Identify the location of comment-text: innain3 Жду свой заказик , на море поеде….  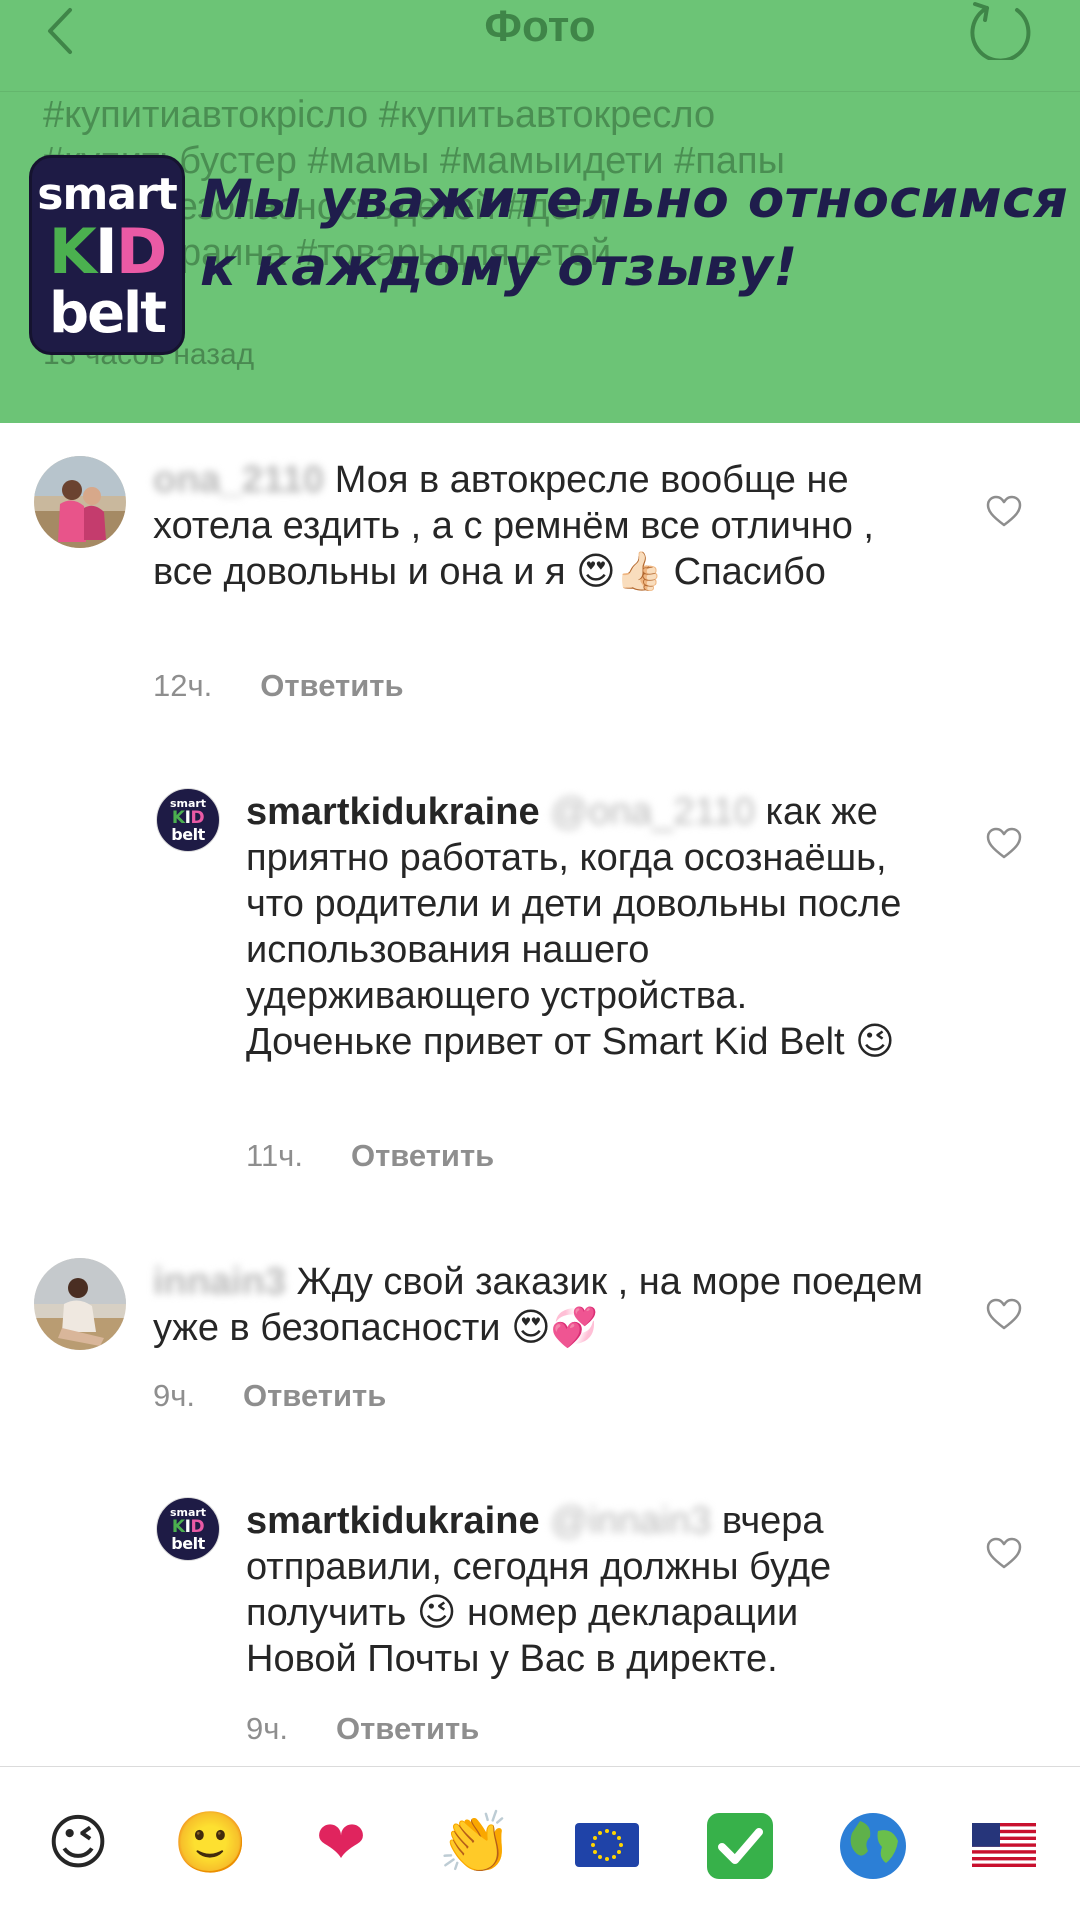
(543, 1305).